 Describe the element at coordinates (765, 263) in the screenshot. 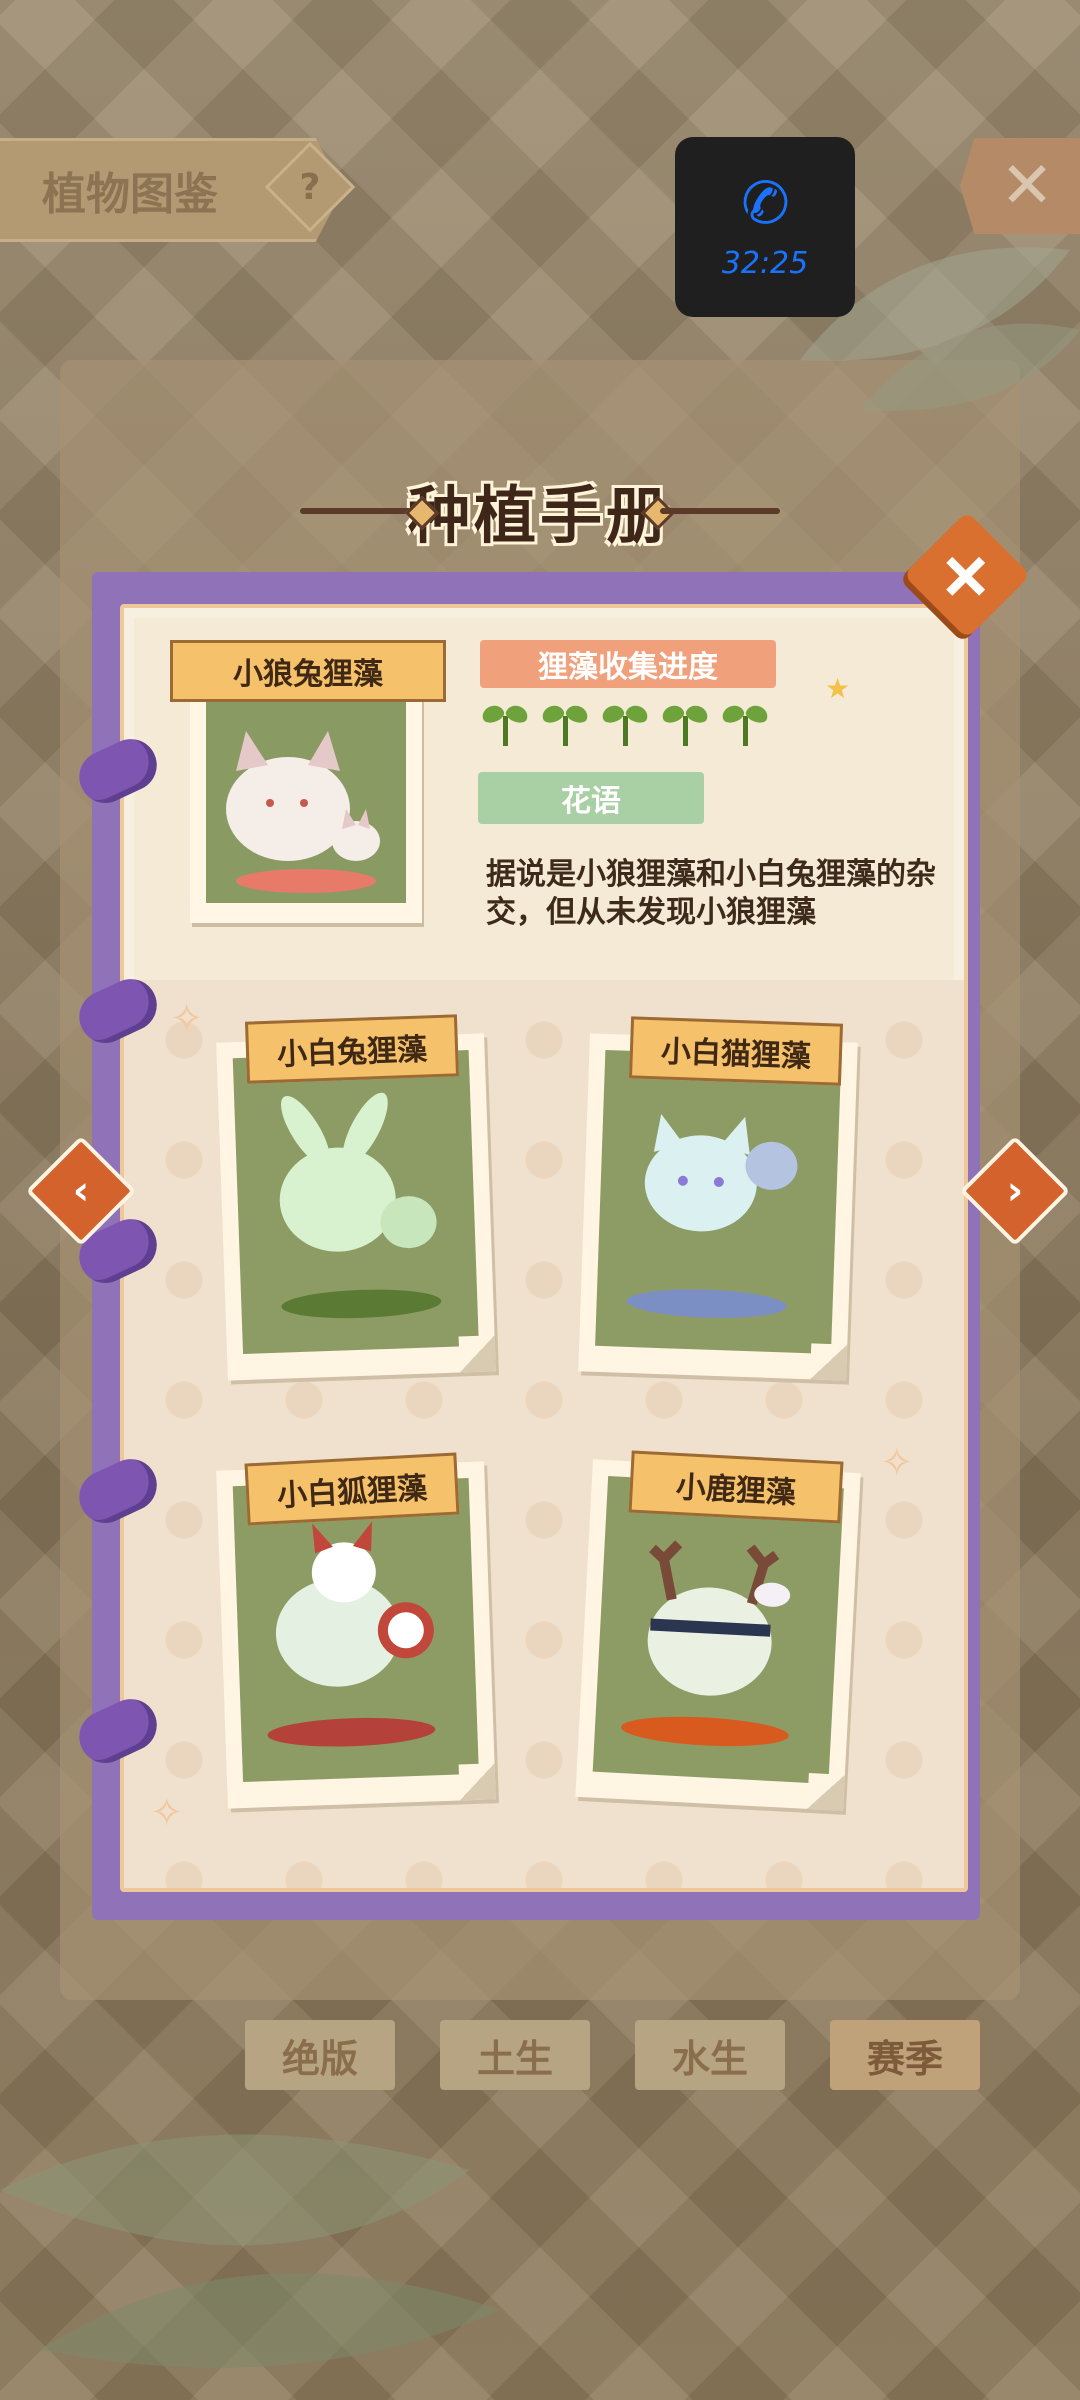

I see `call-timer: 32:25` at that location.